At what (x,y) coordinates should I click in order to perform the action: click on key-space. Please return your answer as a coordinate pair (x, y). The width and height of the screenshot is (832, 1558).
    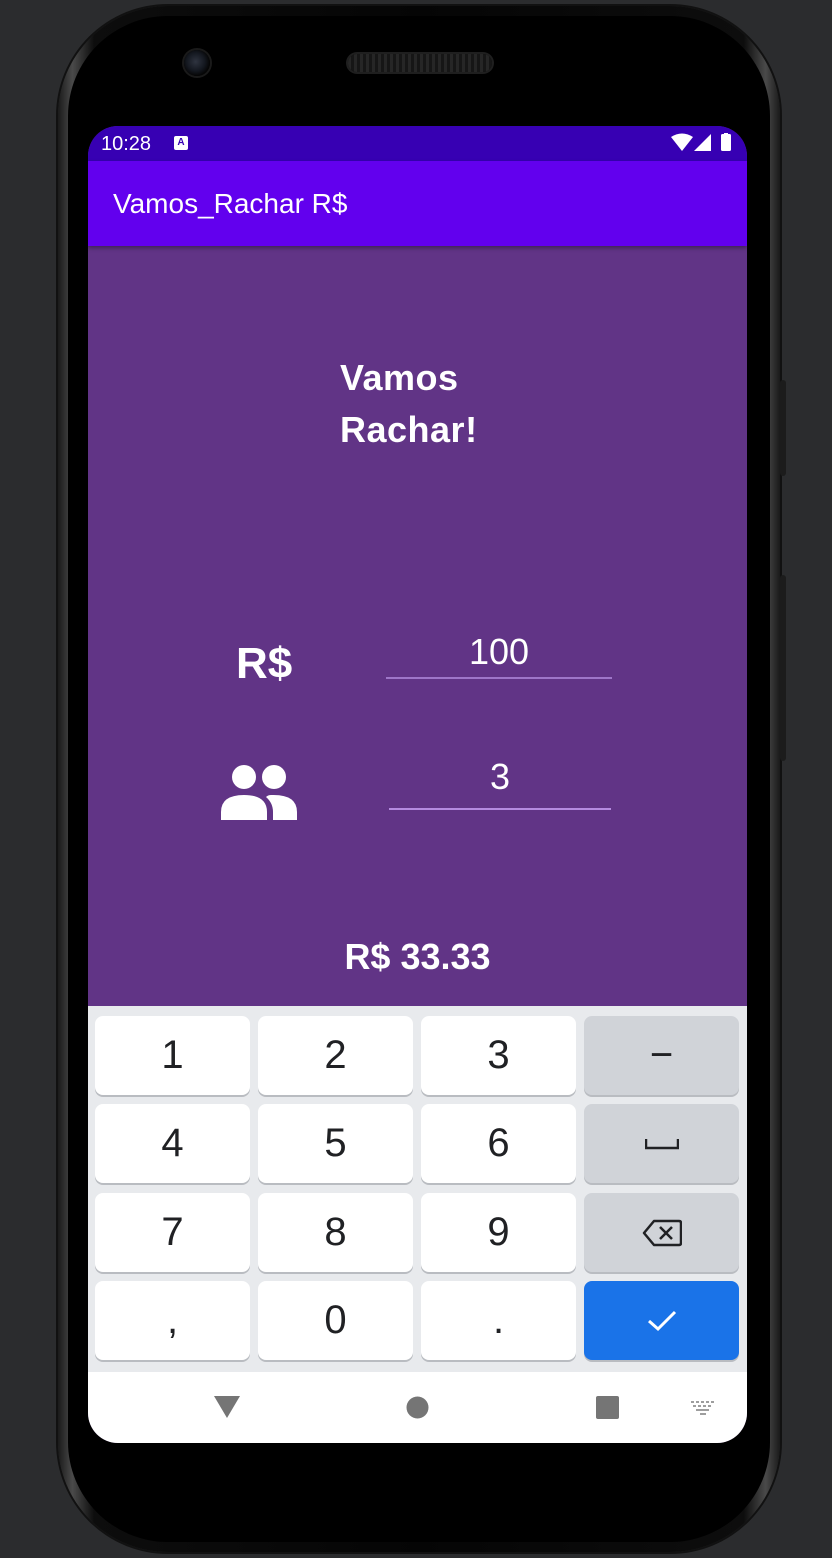
    Looking at the image, I should click on (661, 1143).